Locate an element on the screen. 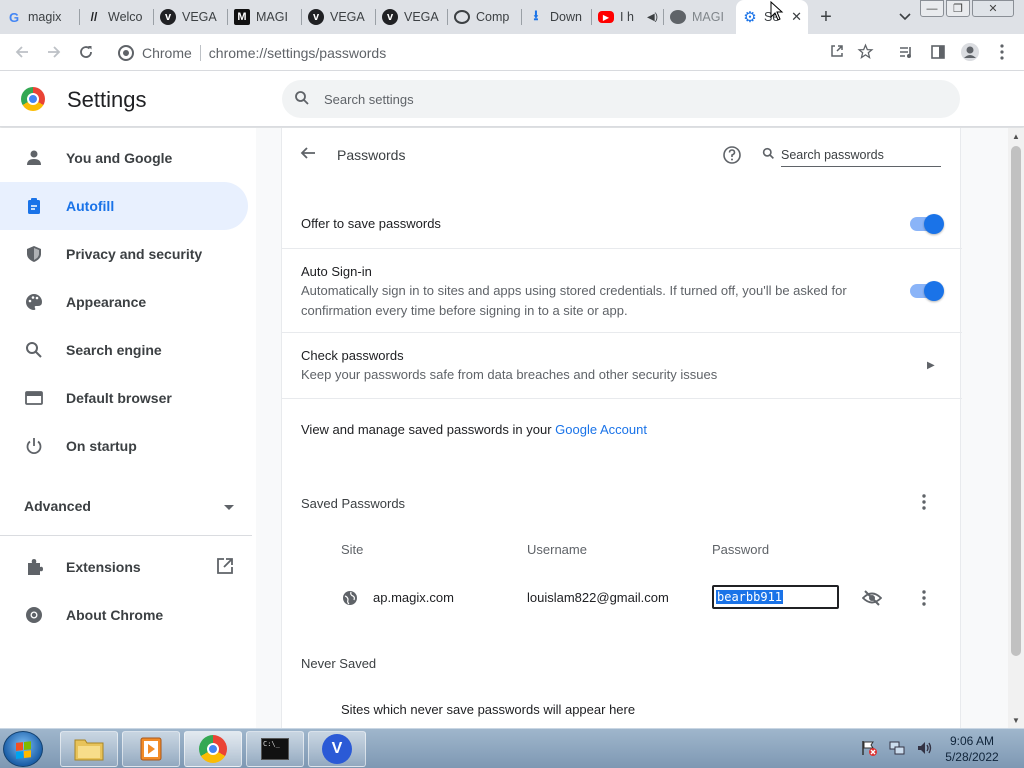 The height and width of the screenshot is (768, 1024). forward-button is located at coordinates (54, 52).